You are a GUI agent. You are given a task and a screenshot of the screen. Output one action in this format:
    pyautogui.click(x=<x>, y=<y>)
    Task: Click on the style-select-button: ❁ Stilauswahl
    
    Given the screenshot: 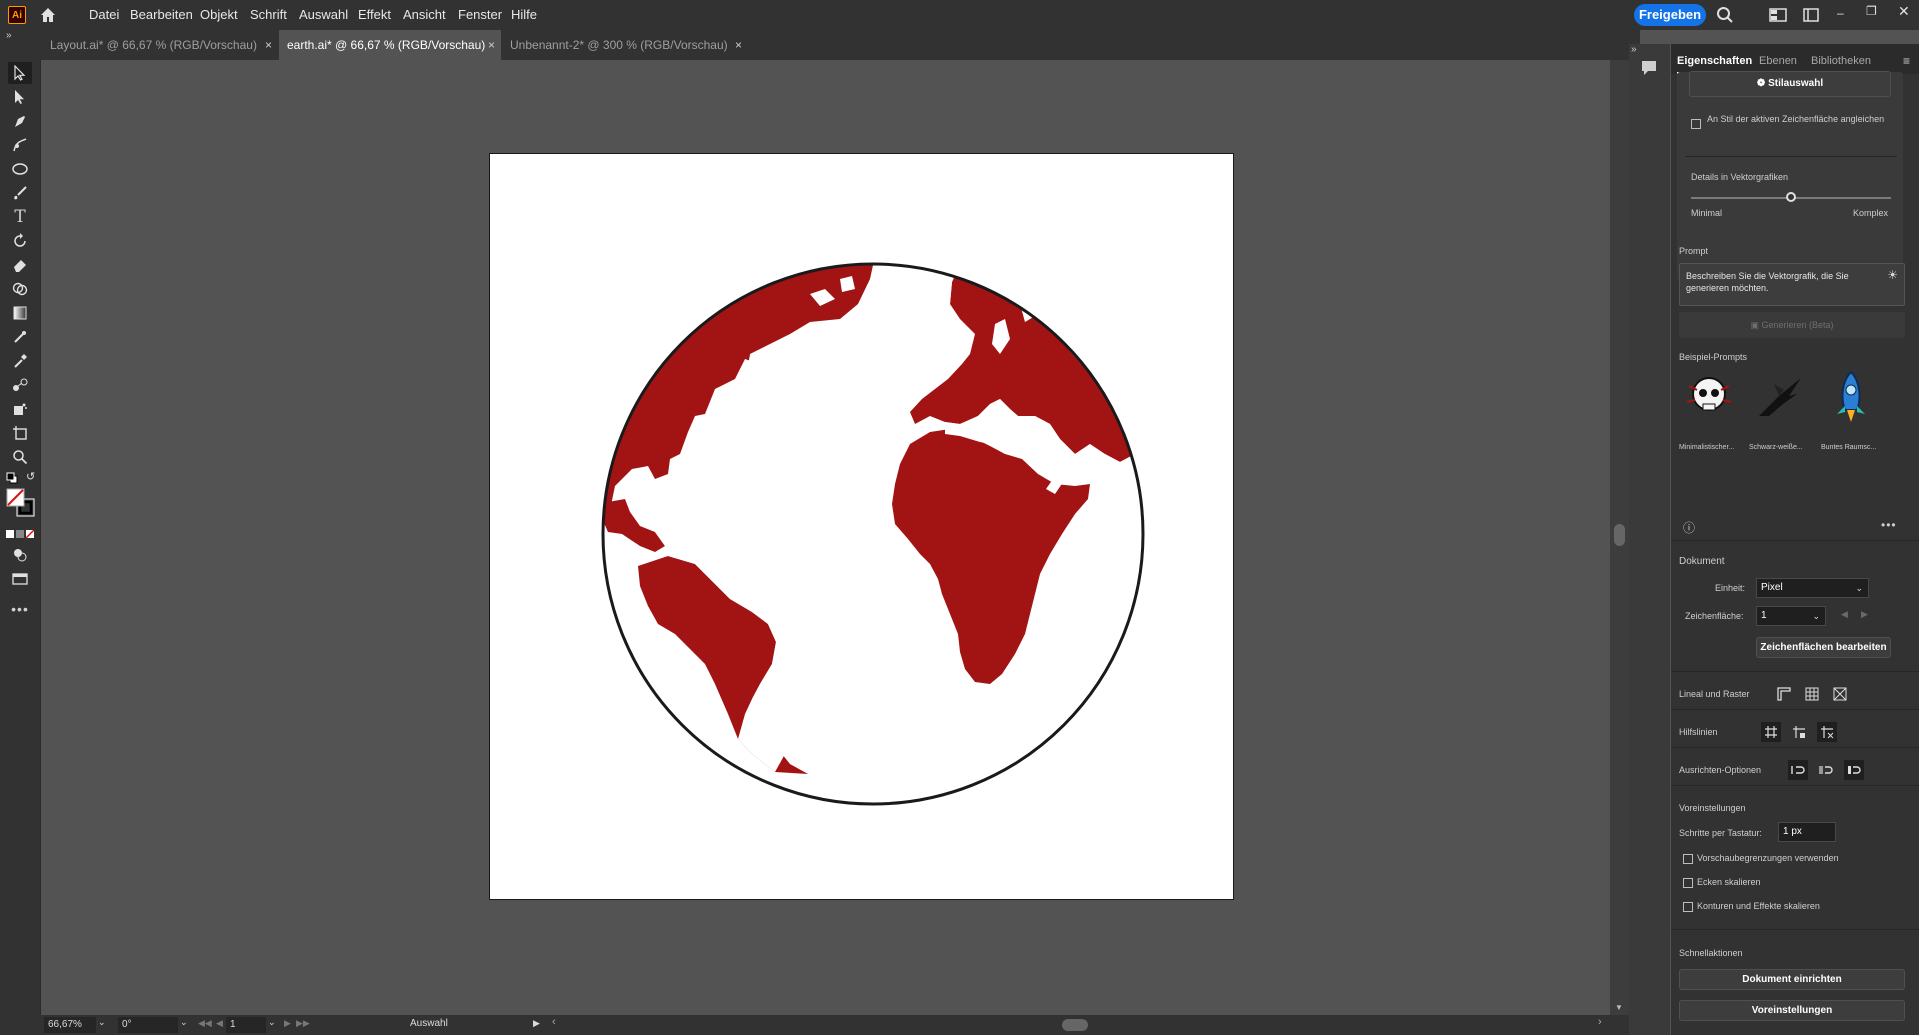 What is the action you would take?
    pyautogui.click(x=1790, y=84)
    